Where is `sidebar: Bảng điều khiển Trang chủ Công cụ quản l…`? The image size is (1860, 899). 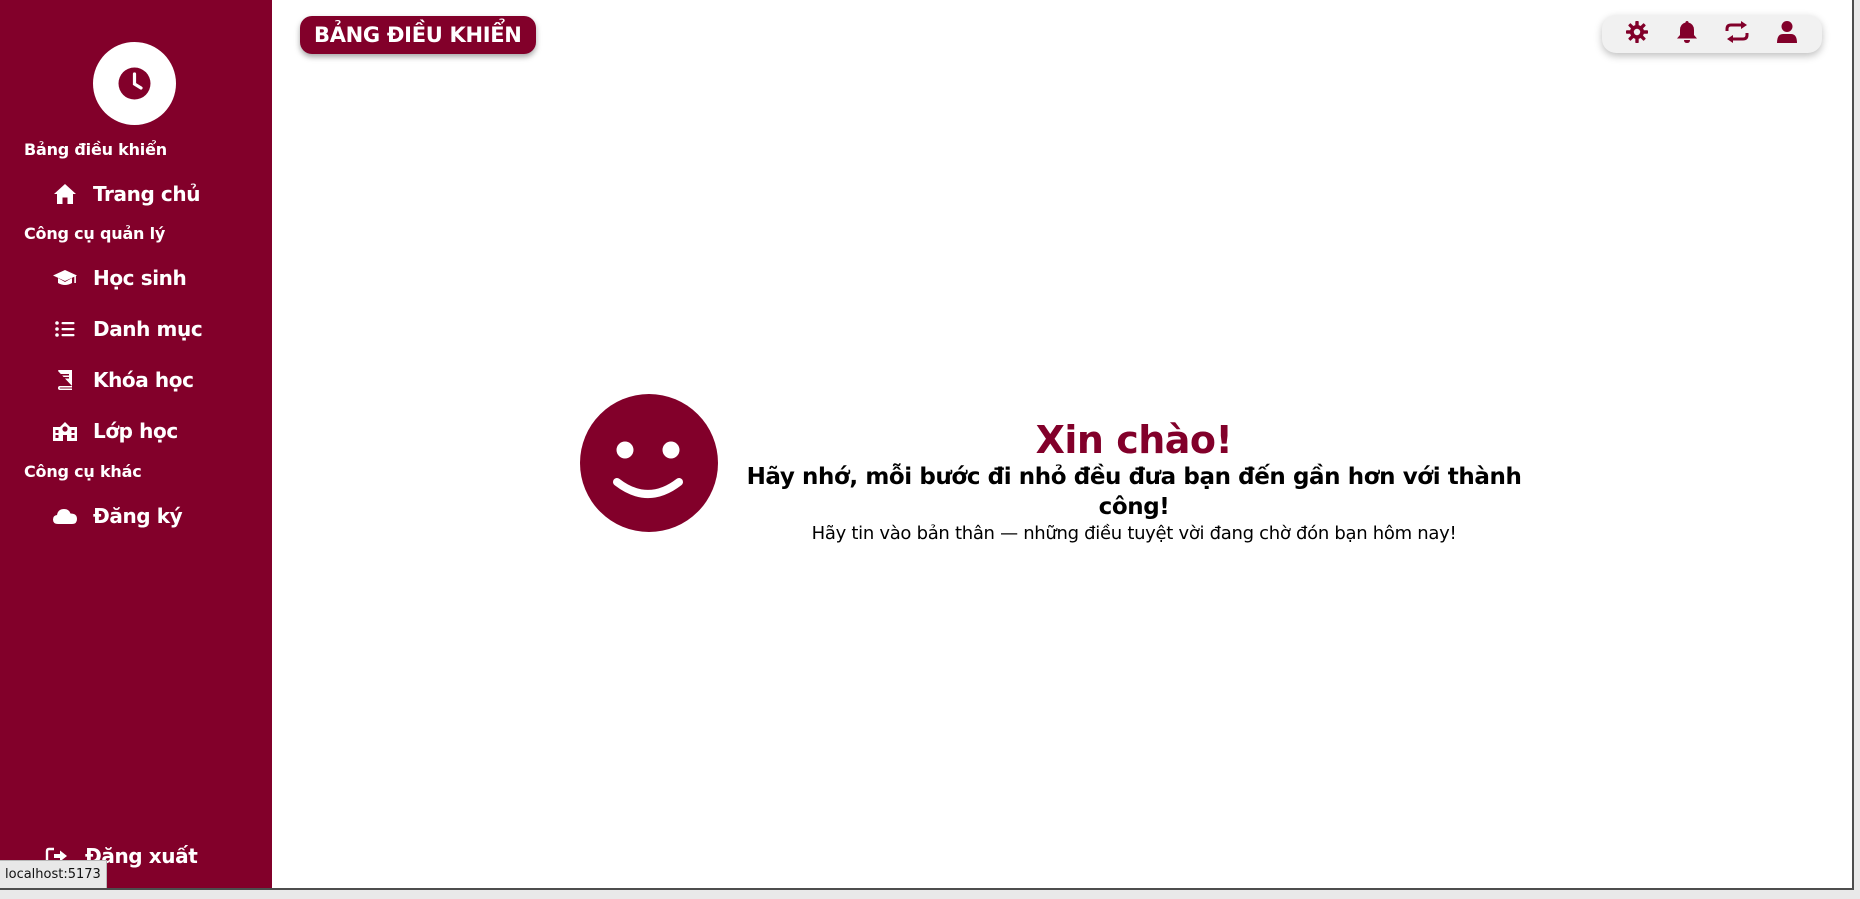 sidebar: Bảng điều khiển Trang chủ Công cụ quản l… is located at coordinates (136, 444).